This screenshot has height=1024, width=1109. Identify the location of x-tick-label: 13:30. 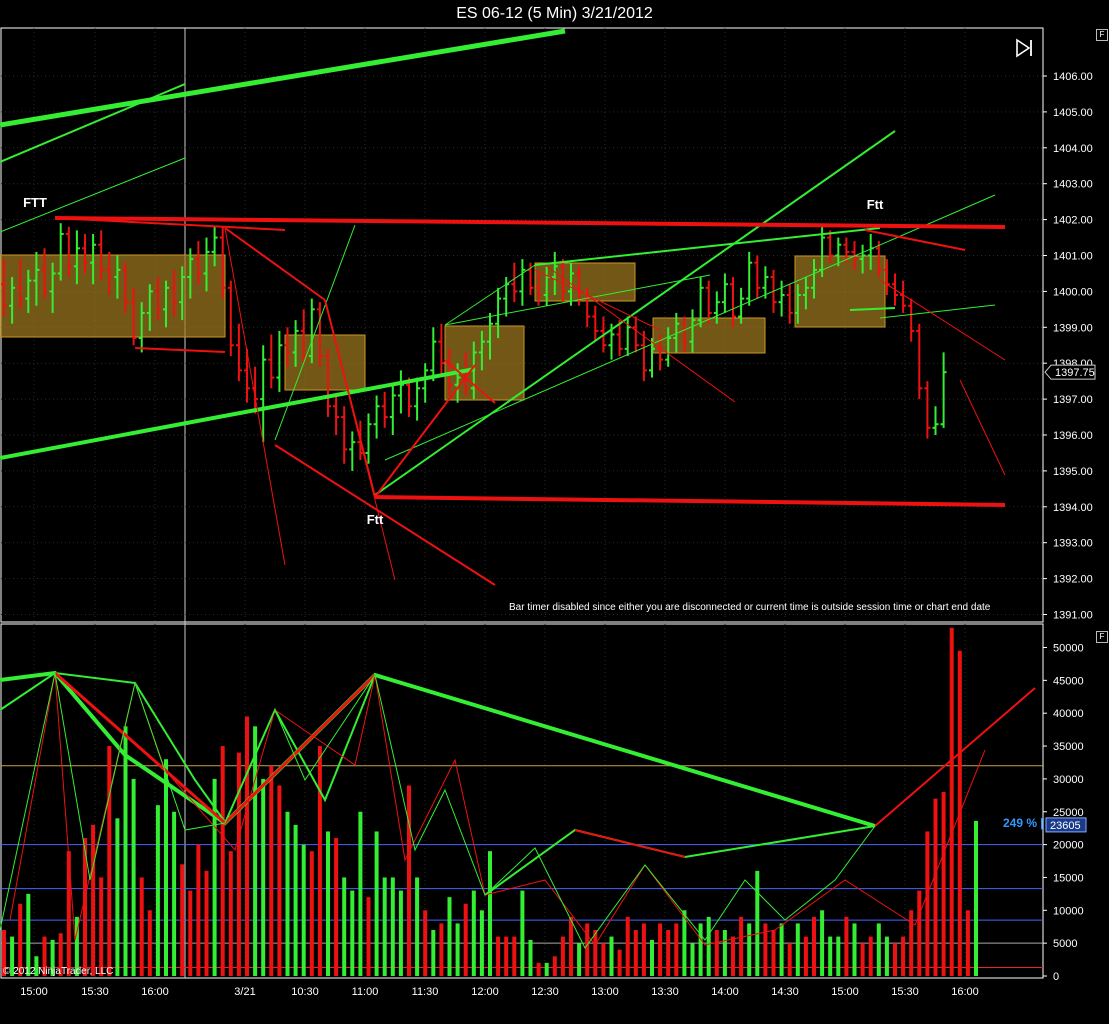
(665, 992).